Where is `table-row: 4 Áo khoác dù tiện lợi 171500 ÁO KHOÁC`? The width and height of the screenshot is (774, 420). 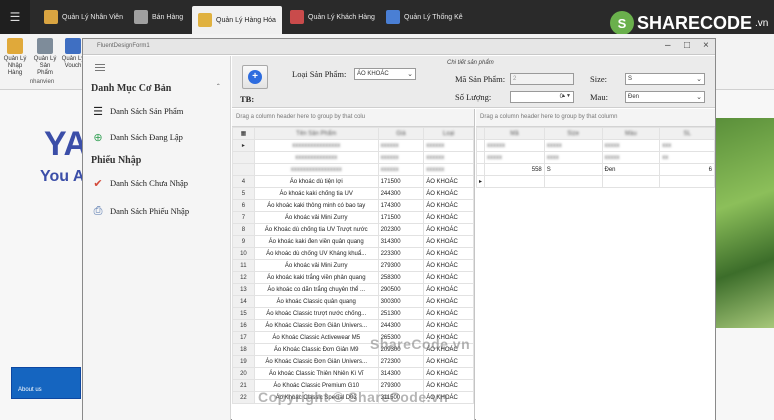 table-row: 4 Áo khoác dù tiện lợi 171500 ÁO KHOÁC is located at coordinates (353, 181).